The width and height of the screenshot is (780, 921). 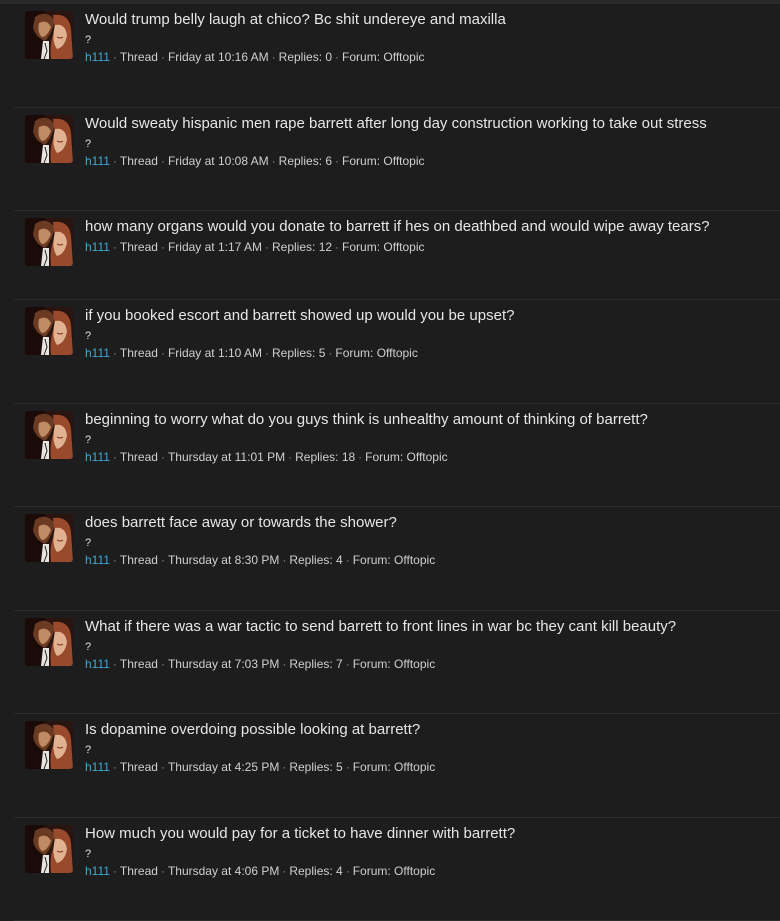 I want to click on post-time: Thursday at 4:06 PM, so click(x=223, y=871).